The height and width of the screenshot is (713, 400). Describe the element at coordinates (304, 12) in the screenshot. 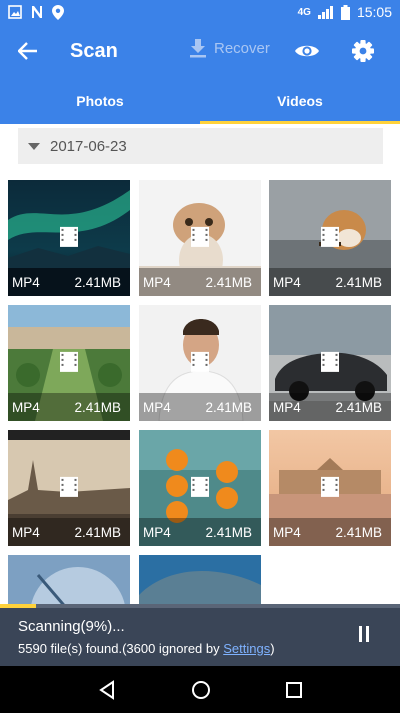

I see `network-type: 4G` at that location.